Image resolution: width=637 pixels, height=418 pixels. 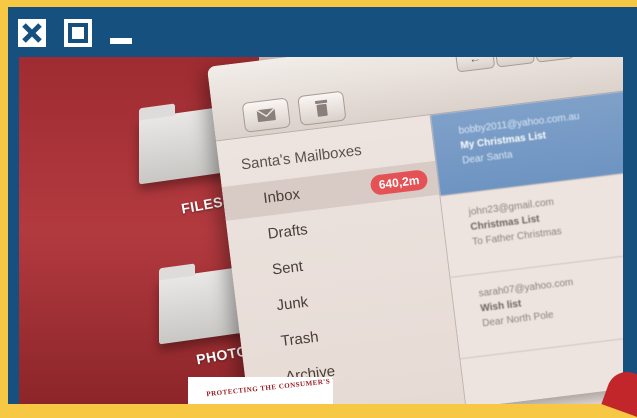 I want to click on sidebar-item-label: Drafts, so click(x=287, y=232).